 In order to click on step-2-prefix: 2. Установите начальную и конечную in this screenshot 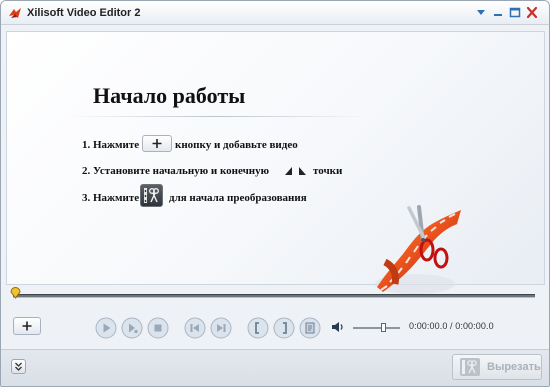, I will do `click(176, 171)`.